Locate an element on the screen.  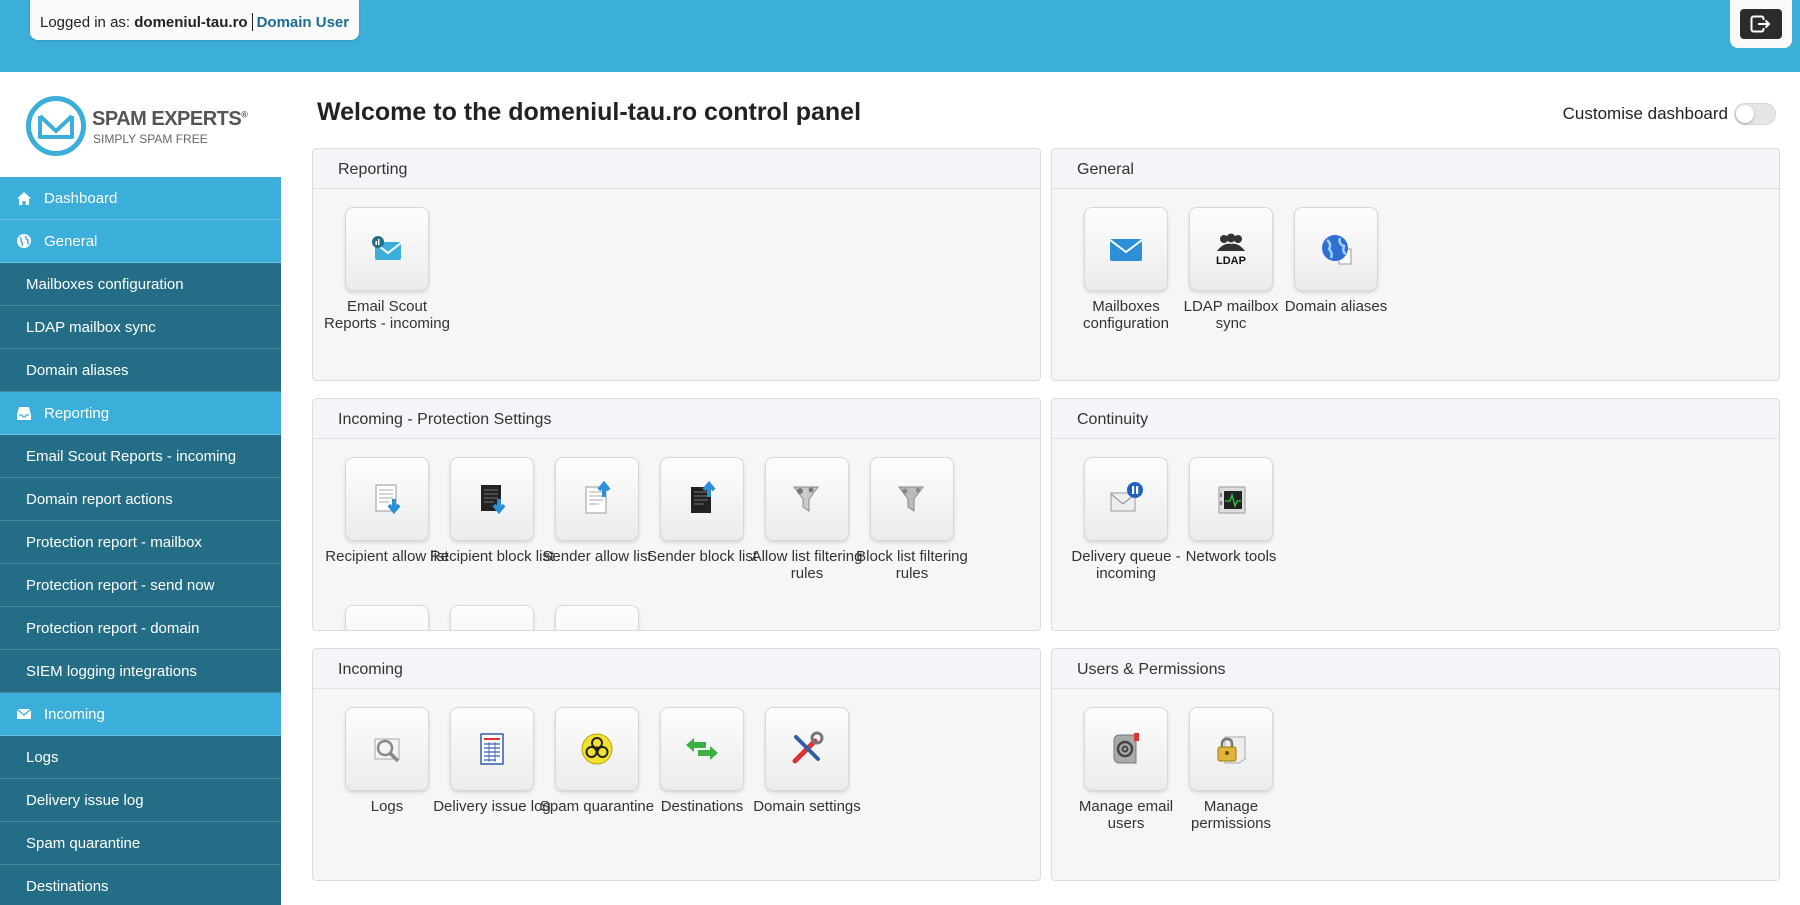
tile-label: Block list filtering rules is located at coordinates (912, 565).